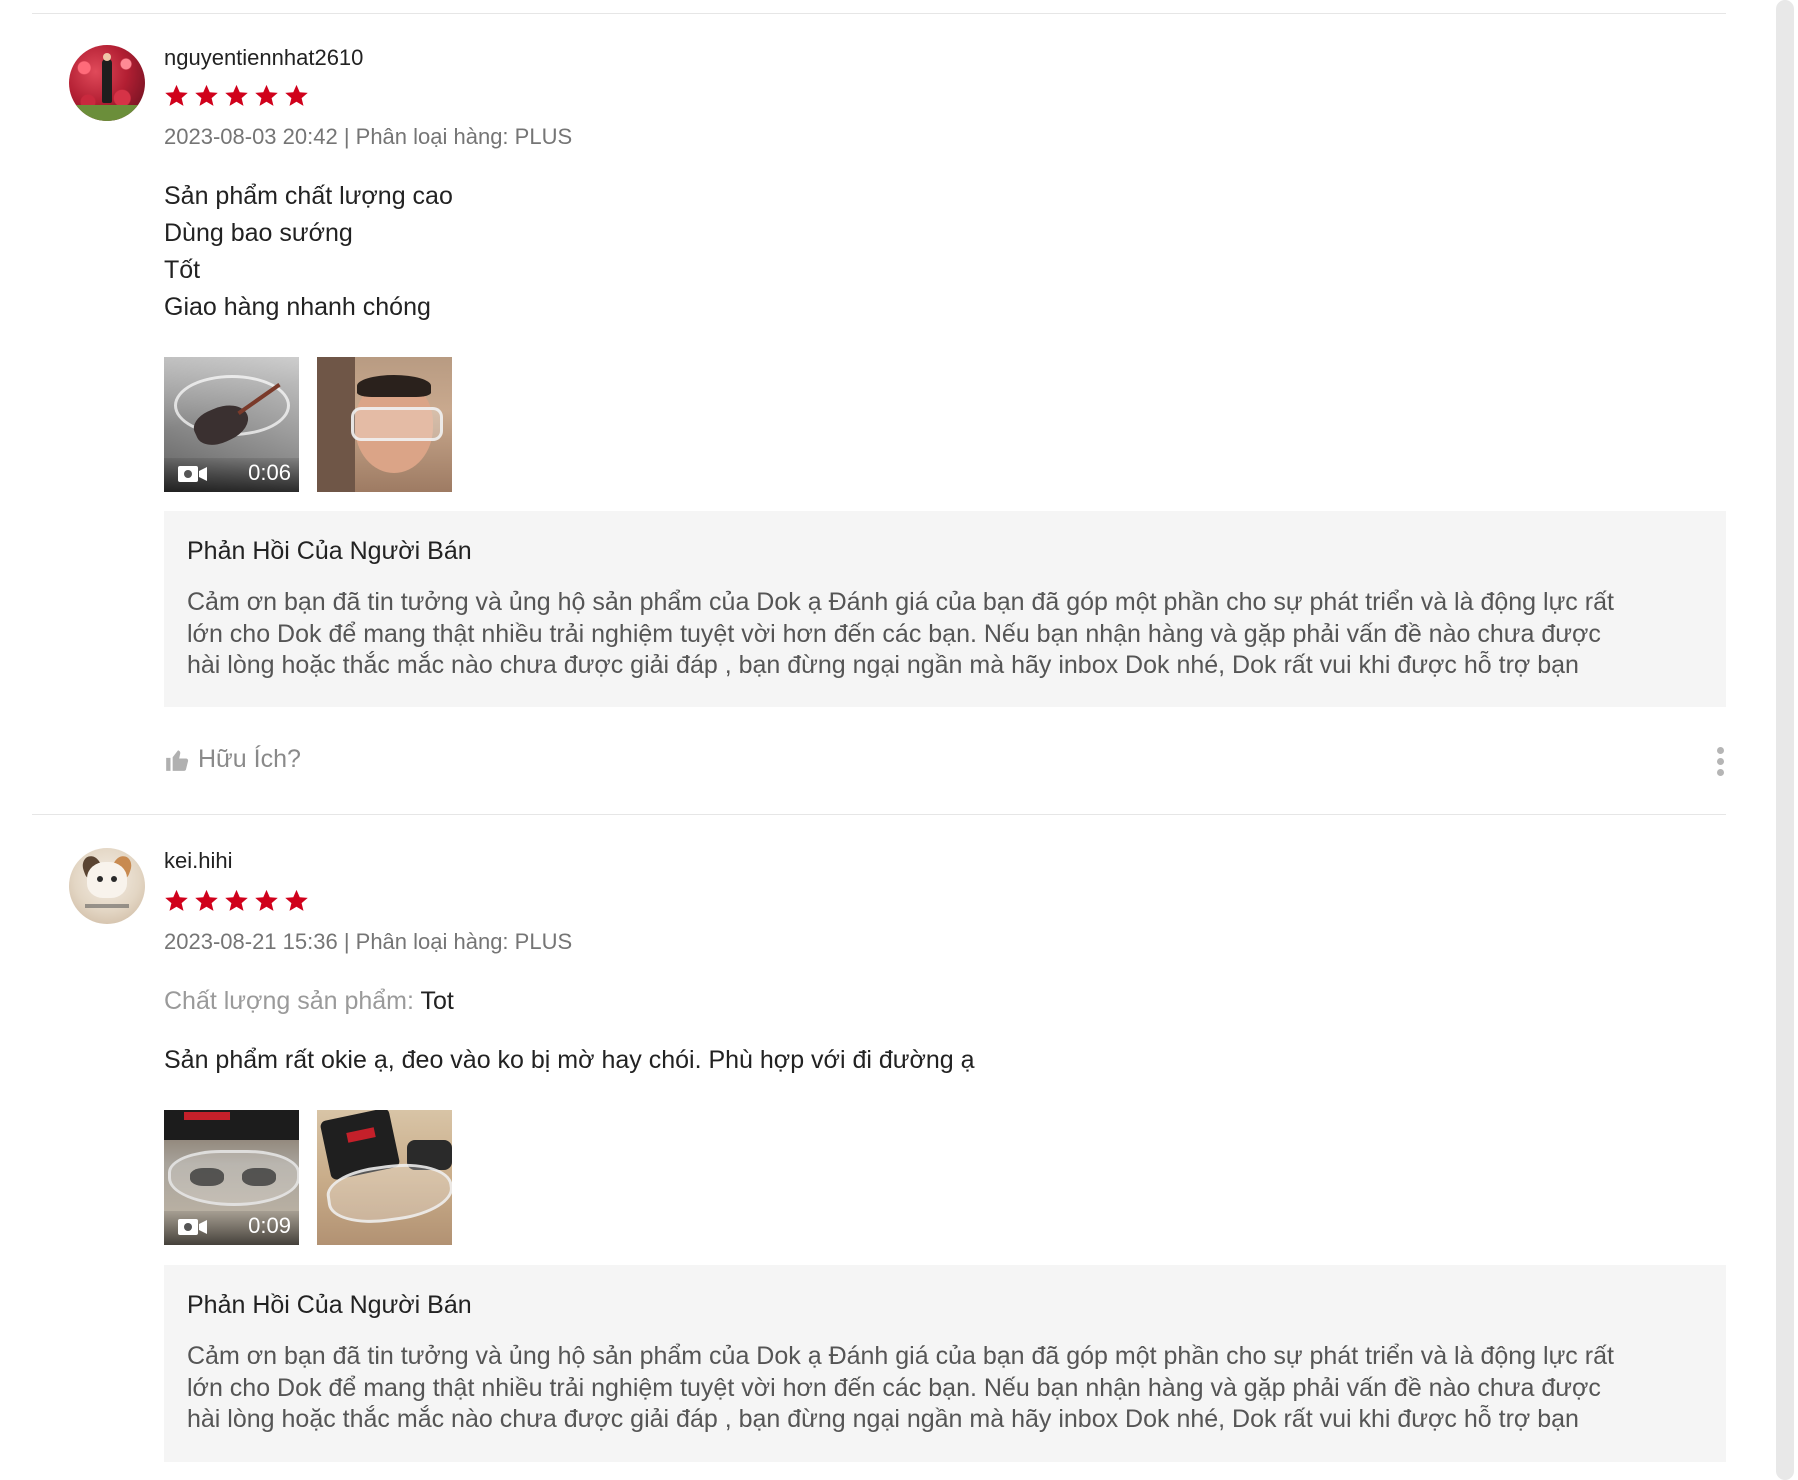 The image size is (1798, 1480). What do you see at coordinates (269, 1225) in the screenshot?
I see `video-duration: 0:09` at bounding box center [269, 1225].